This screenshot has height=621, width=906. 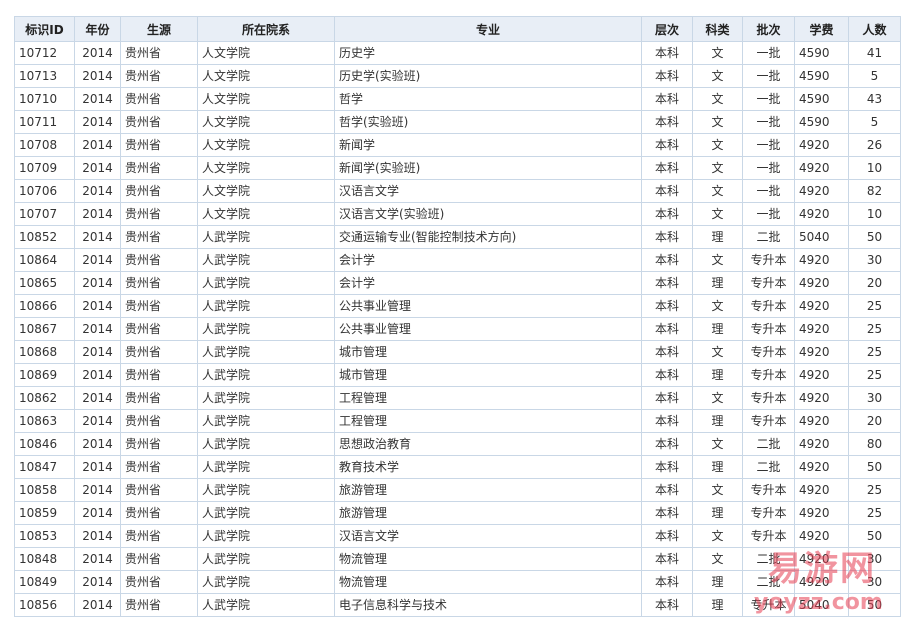 What do you see at coordinates (266, 398) in the screenshot?
I see `cell-department: 人武学院` at bounding box center [266, 398].